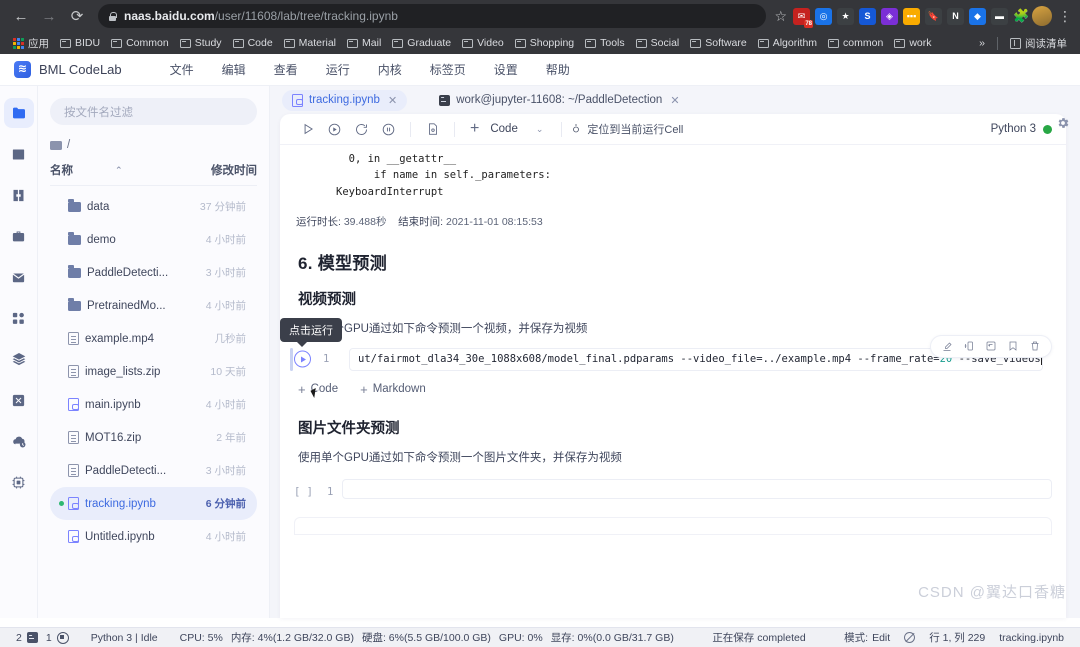  Describe the element at coordinates (506, 69) in the screenshot. I see `menu-6: 设置` at that location.